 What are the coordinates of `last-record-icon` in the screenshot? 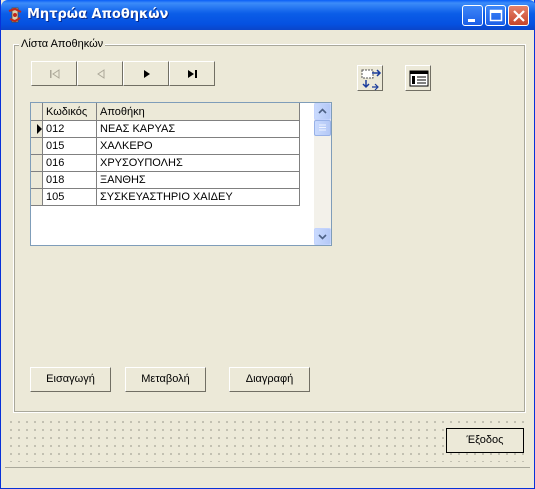 It's located at (192, 74).